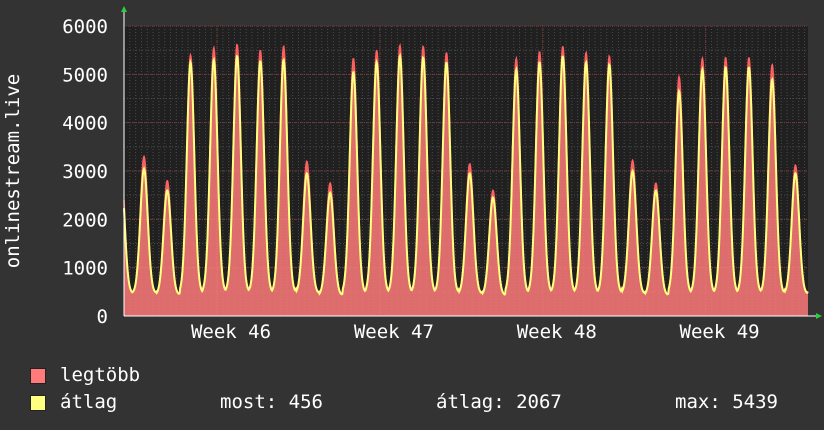  Describe the element at coordinates (85, 269) in the screenshot. I see `y-tick-label: 1000` at that location.